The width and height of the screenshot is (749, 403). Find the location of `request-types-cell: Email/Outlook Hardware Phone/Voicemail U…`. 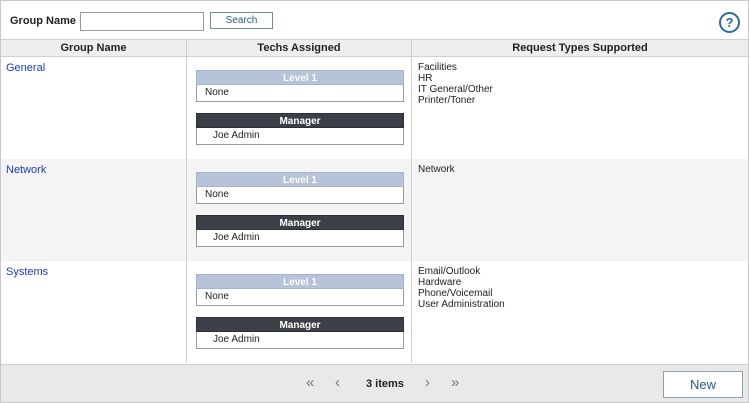

request-types-cell: Email/Outlook Hardware Phone/Voicemail U… is located at coordinates (579, 312).